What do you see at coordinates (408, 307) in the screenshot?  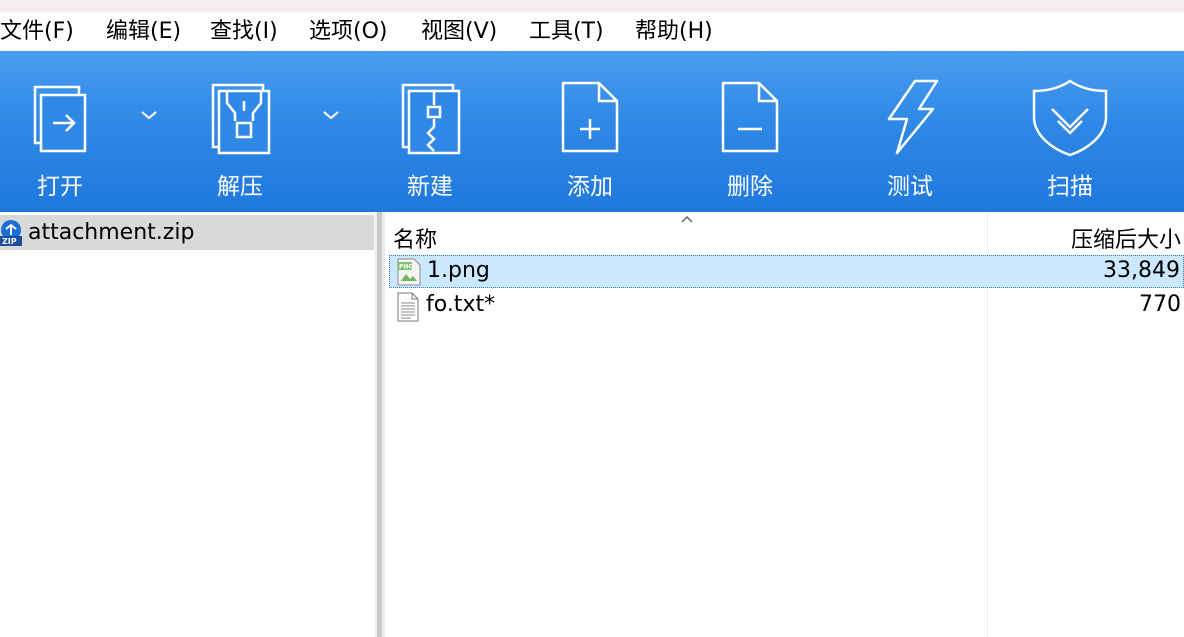 I see `text-file-icon` at bounding box center [408, 307].